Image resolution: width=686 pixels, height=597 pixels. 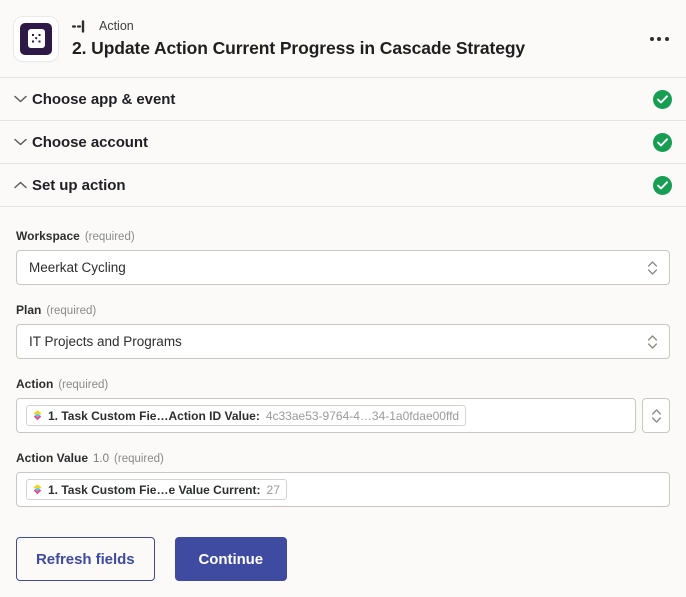 I want to click on refresh-fields-button: Refresh fields, so click(x=85, y=559).